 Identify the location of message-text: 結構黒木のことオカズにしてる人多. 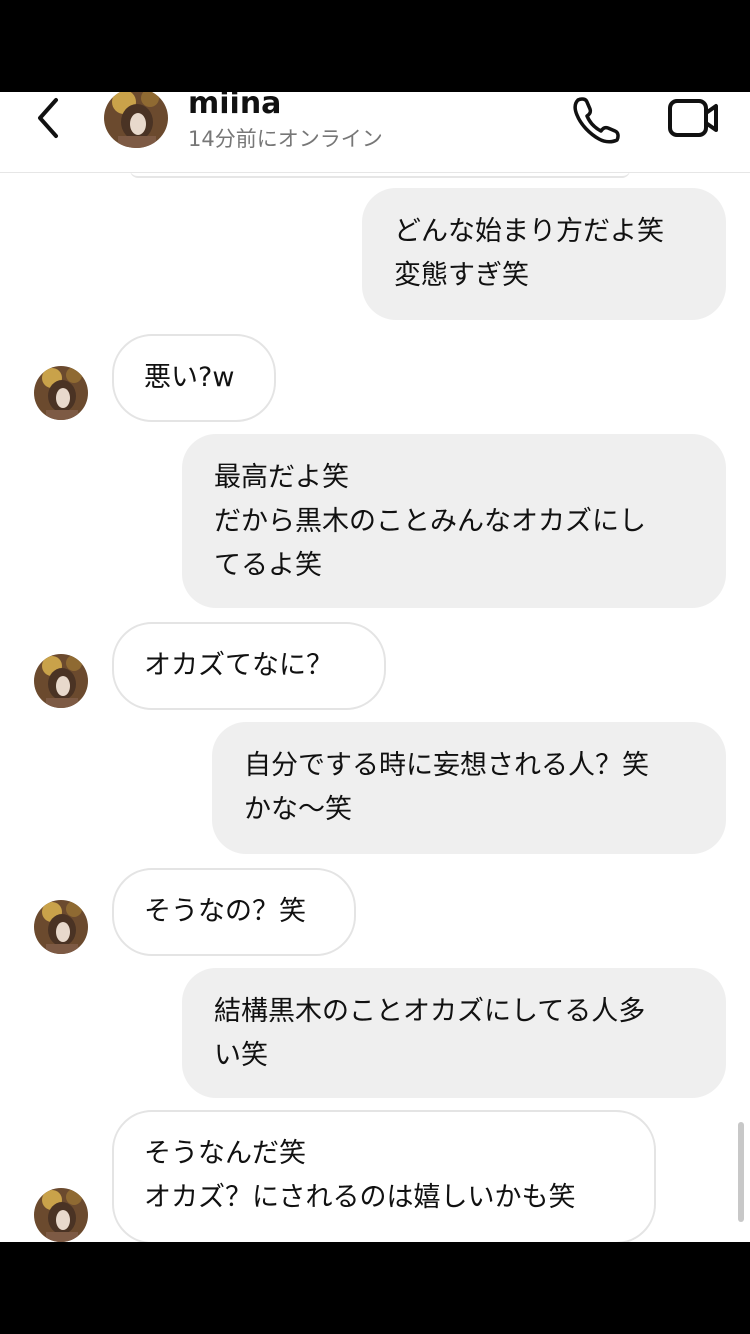
(430, 1011).